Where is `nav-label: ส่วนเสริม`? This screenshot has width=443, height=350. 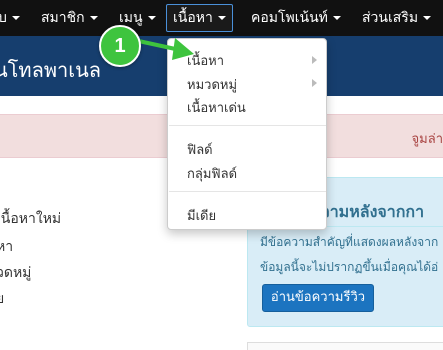 nav-label: ส่วนเสริม is located at coordinates (390, 18).